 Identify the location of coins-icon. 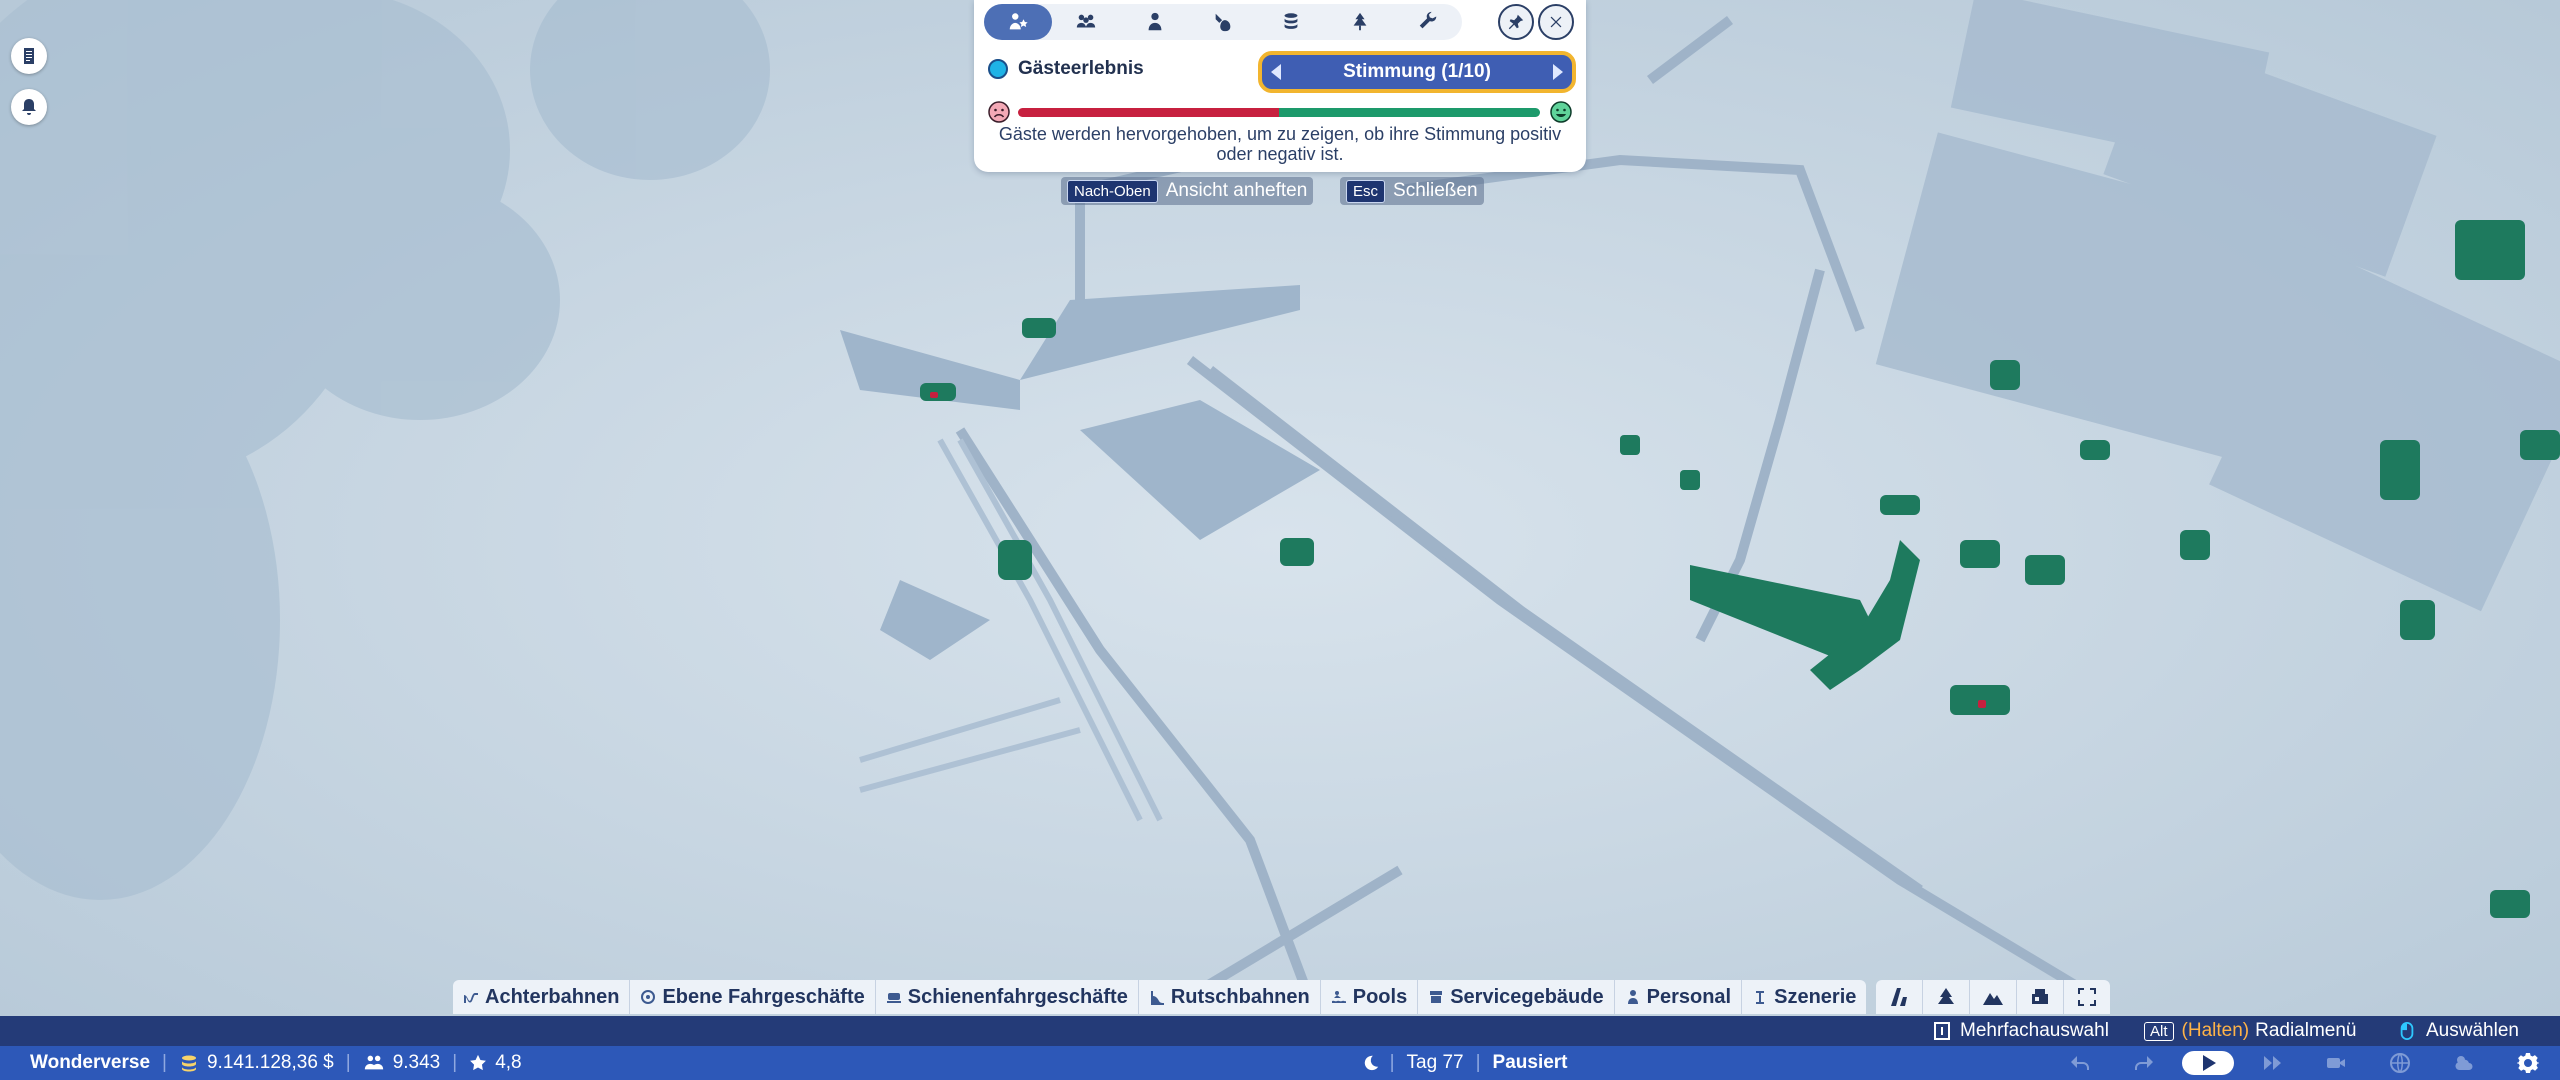
(188, 1063).